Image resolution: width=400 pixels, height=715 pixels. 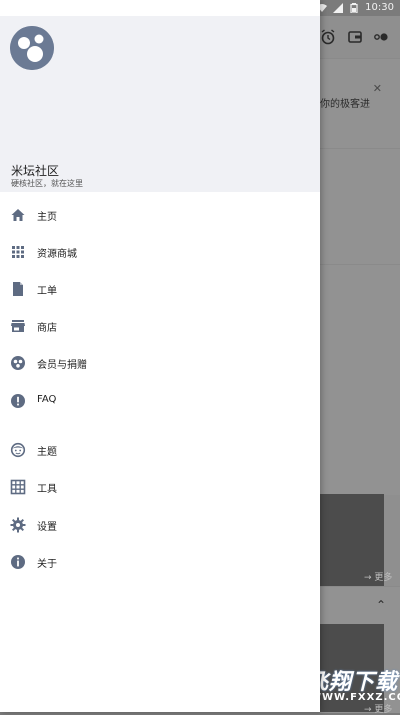 I want to click on background-toolbar, so click(x=360, y=37).